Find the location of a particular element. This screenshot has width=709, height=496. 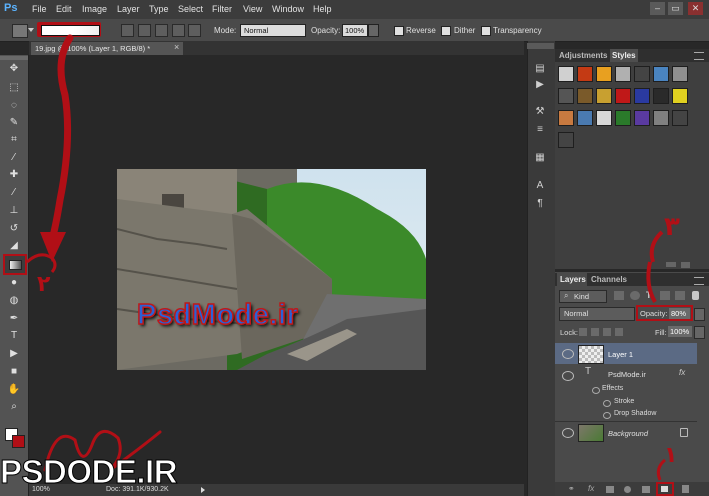

add-mask-icon is located at coordinates (610, 489).